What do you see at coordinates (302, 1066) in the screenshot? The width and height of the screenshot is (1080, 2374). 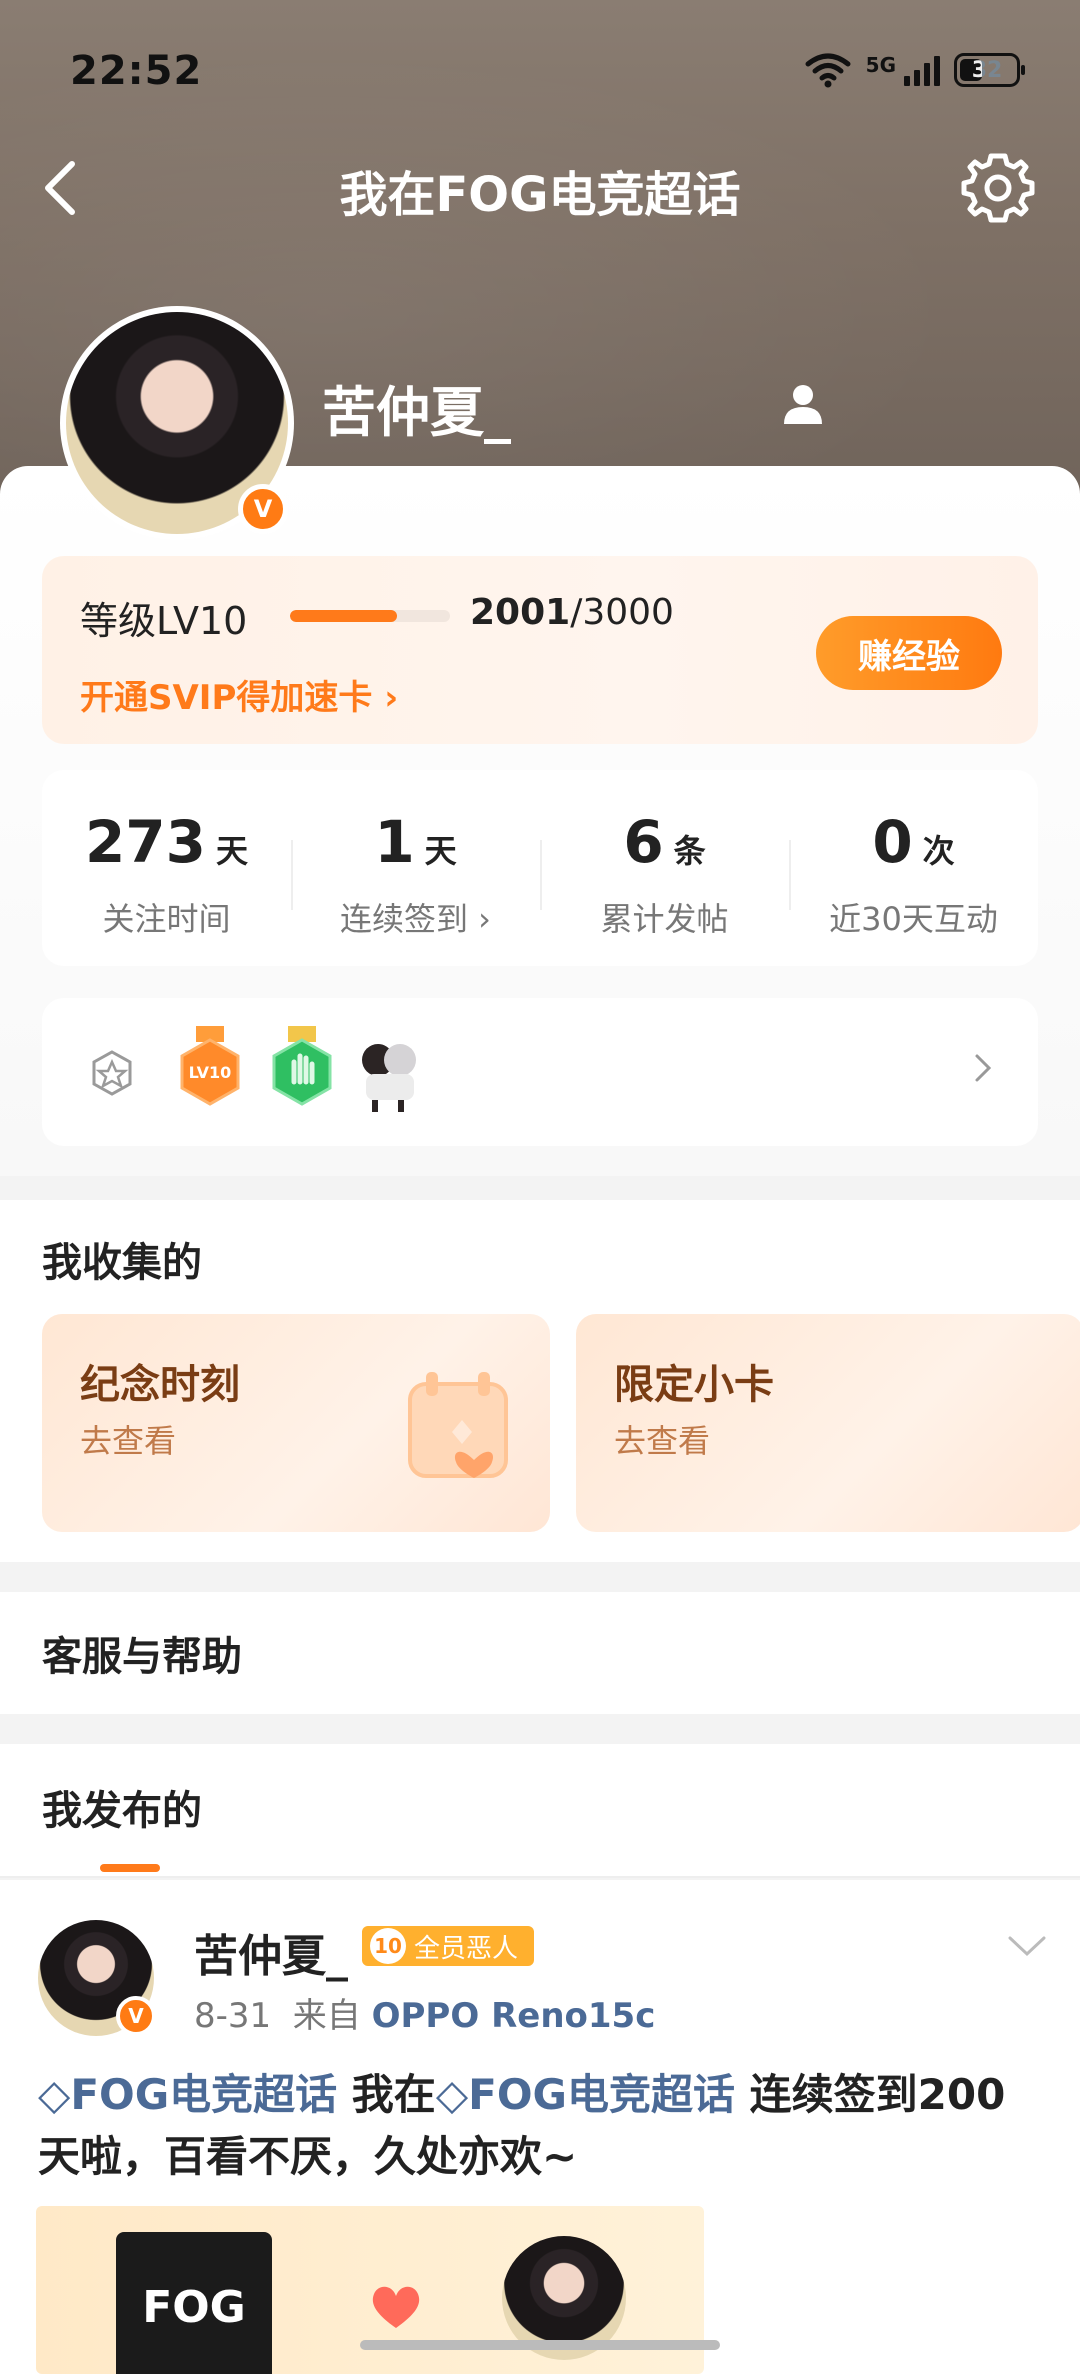 I see `hand-medal-icon` at bounding box center [302, 1066].